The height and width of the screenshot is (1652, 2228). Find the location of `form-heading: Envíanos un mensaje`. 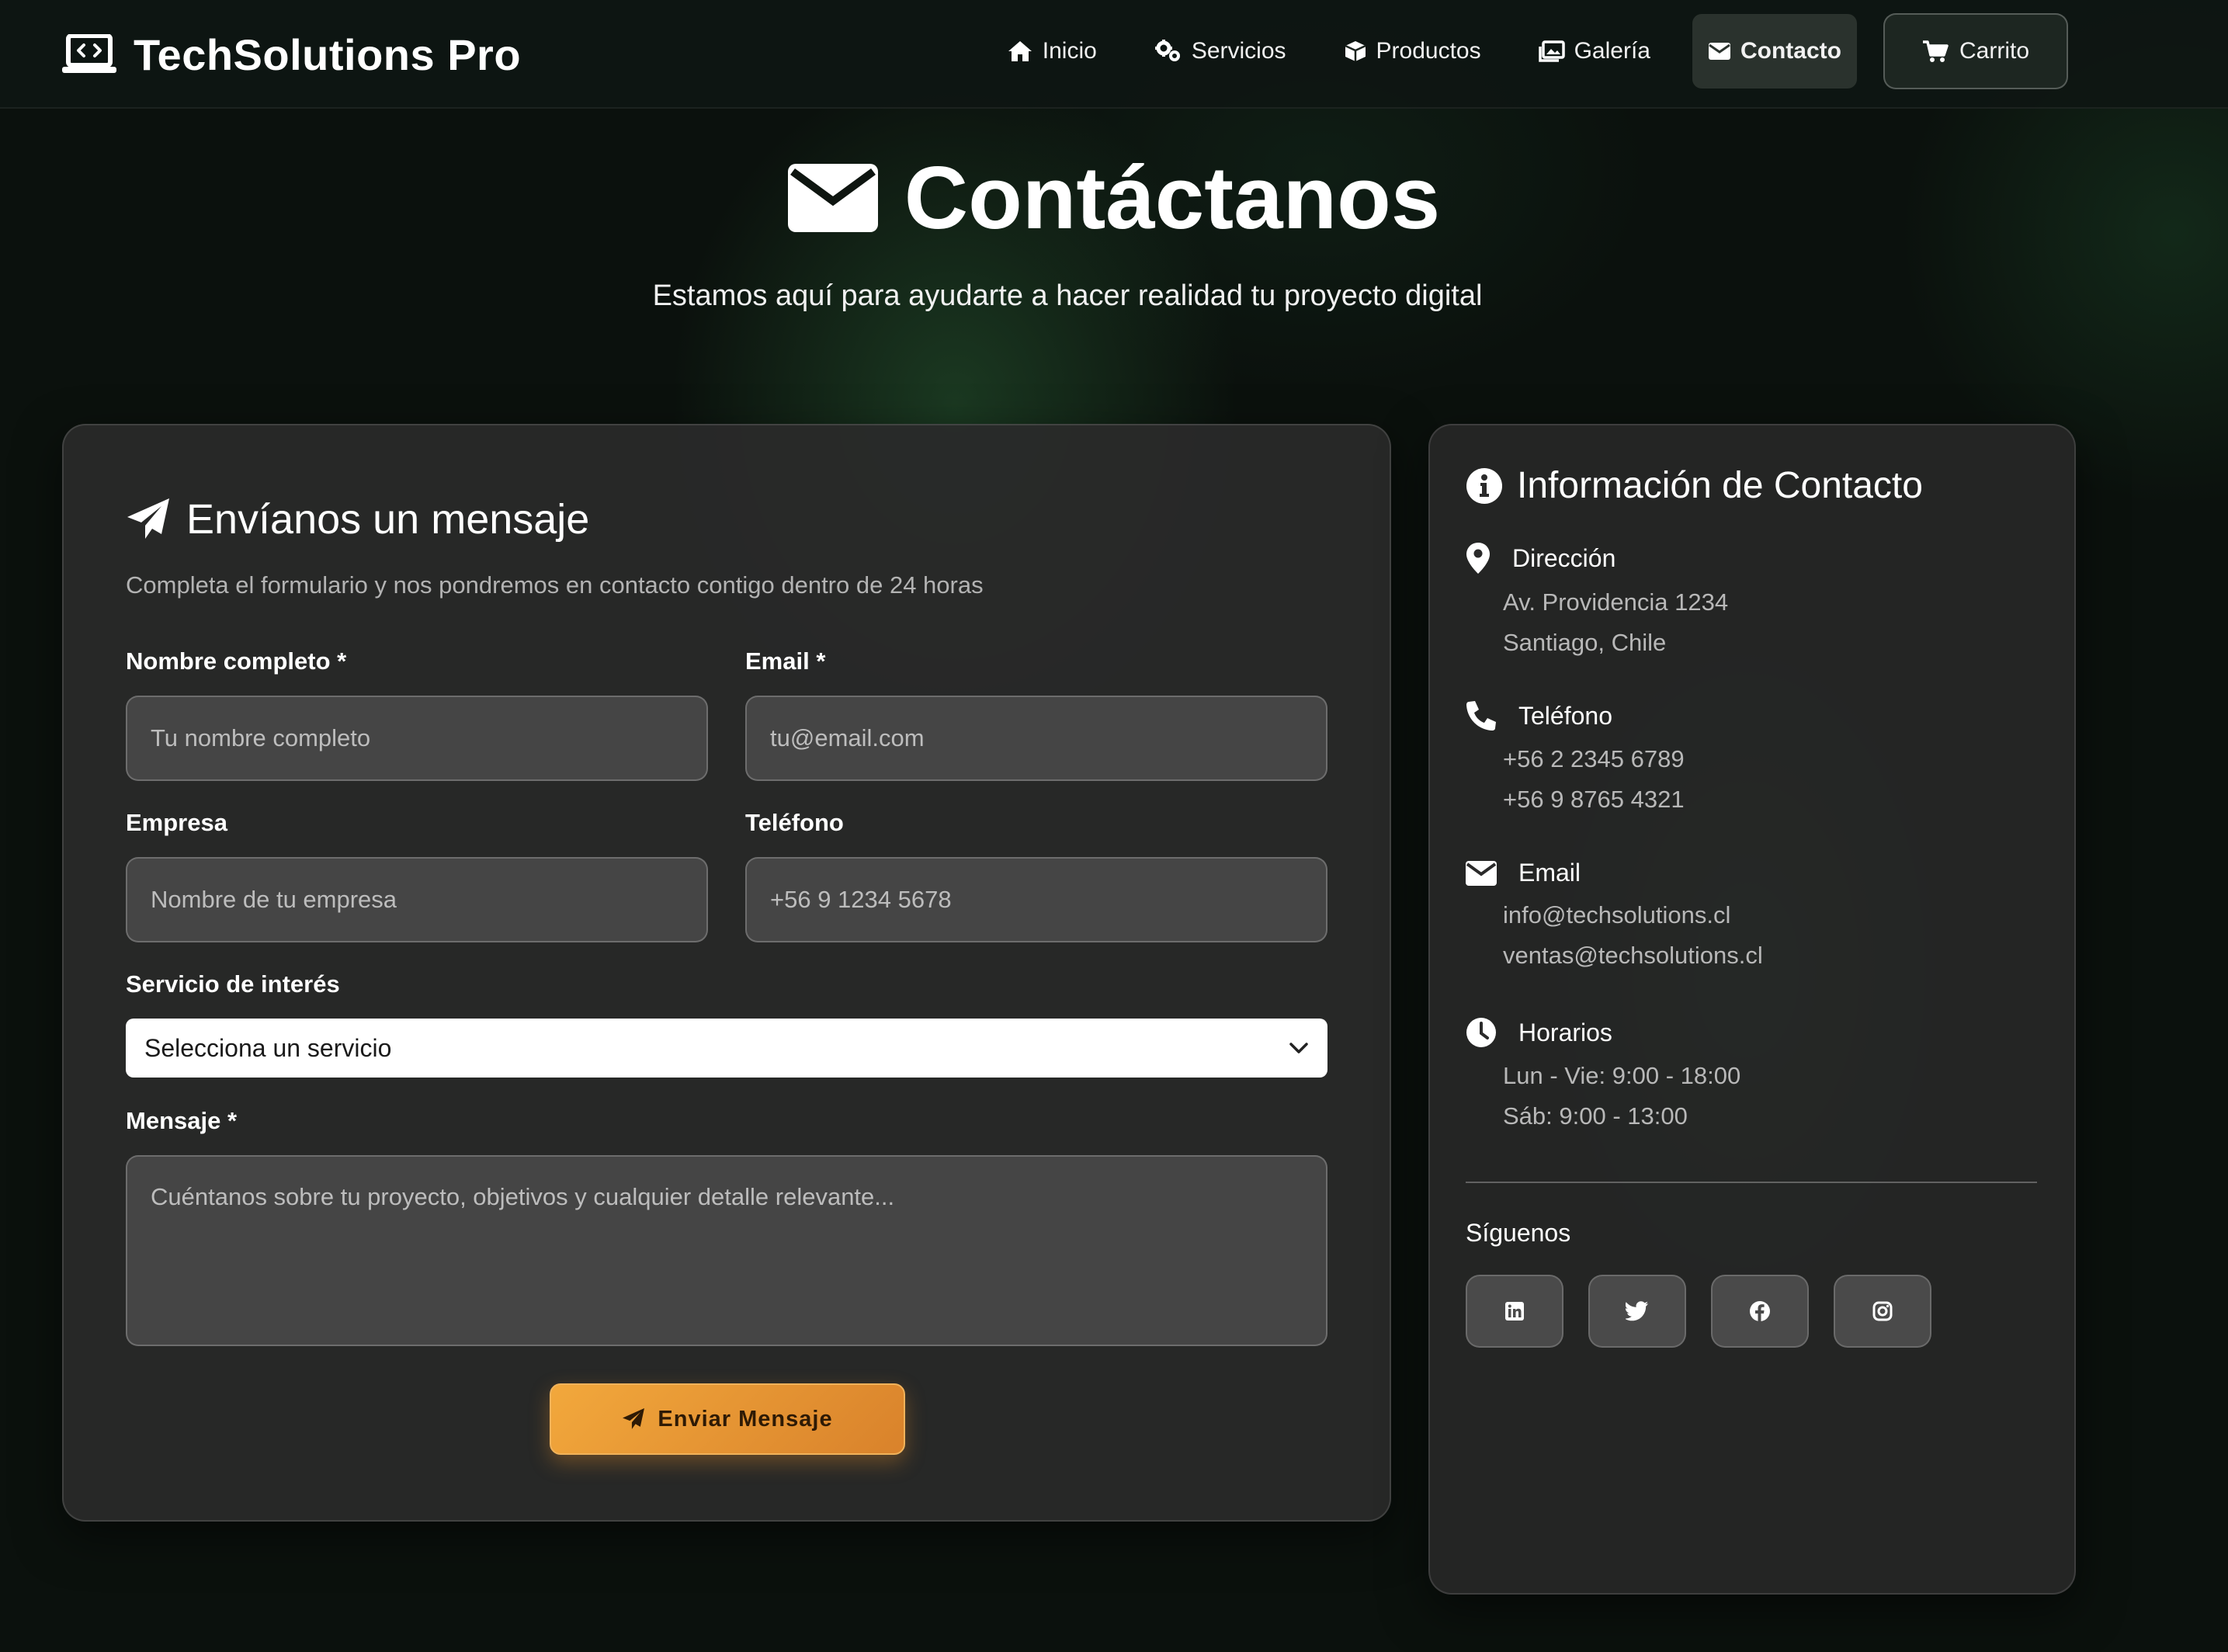

form-heading: Envíanos un mensaje is located at coordinates (357, 519).